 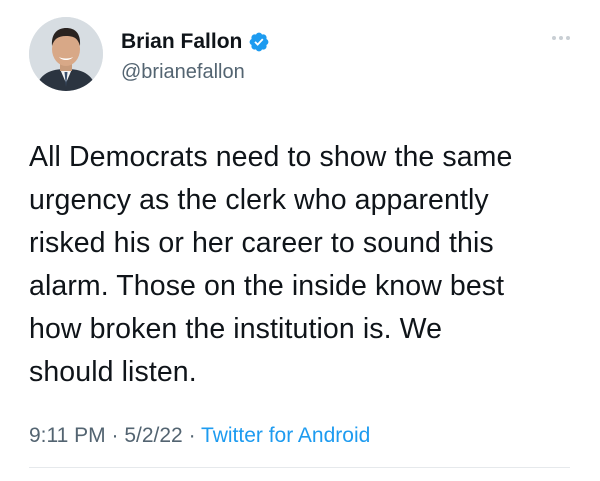 What do you see at coordinates (153, 435) in the screenshot?
I see `tweet-date: 5/2/22` at bounding box center [153, 435].